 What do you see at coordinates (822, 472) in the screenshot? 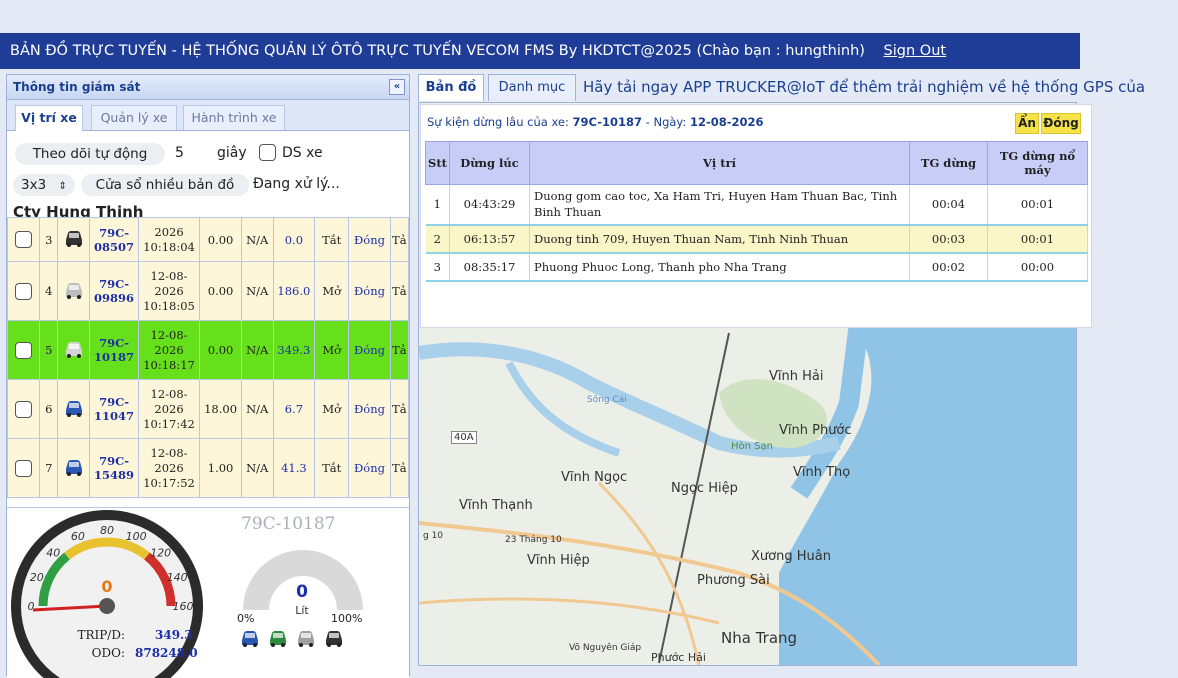
I see `map-label-vinh-tho: Vĩnh Thọ` at bounding box center [822, 472].